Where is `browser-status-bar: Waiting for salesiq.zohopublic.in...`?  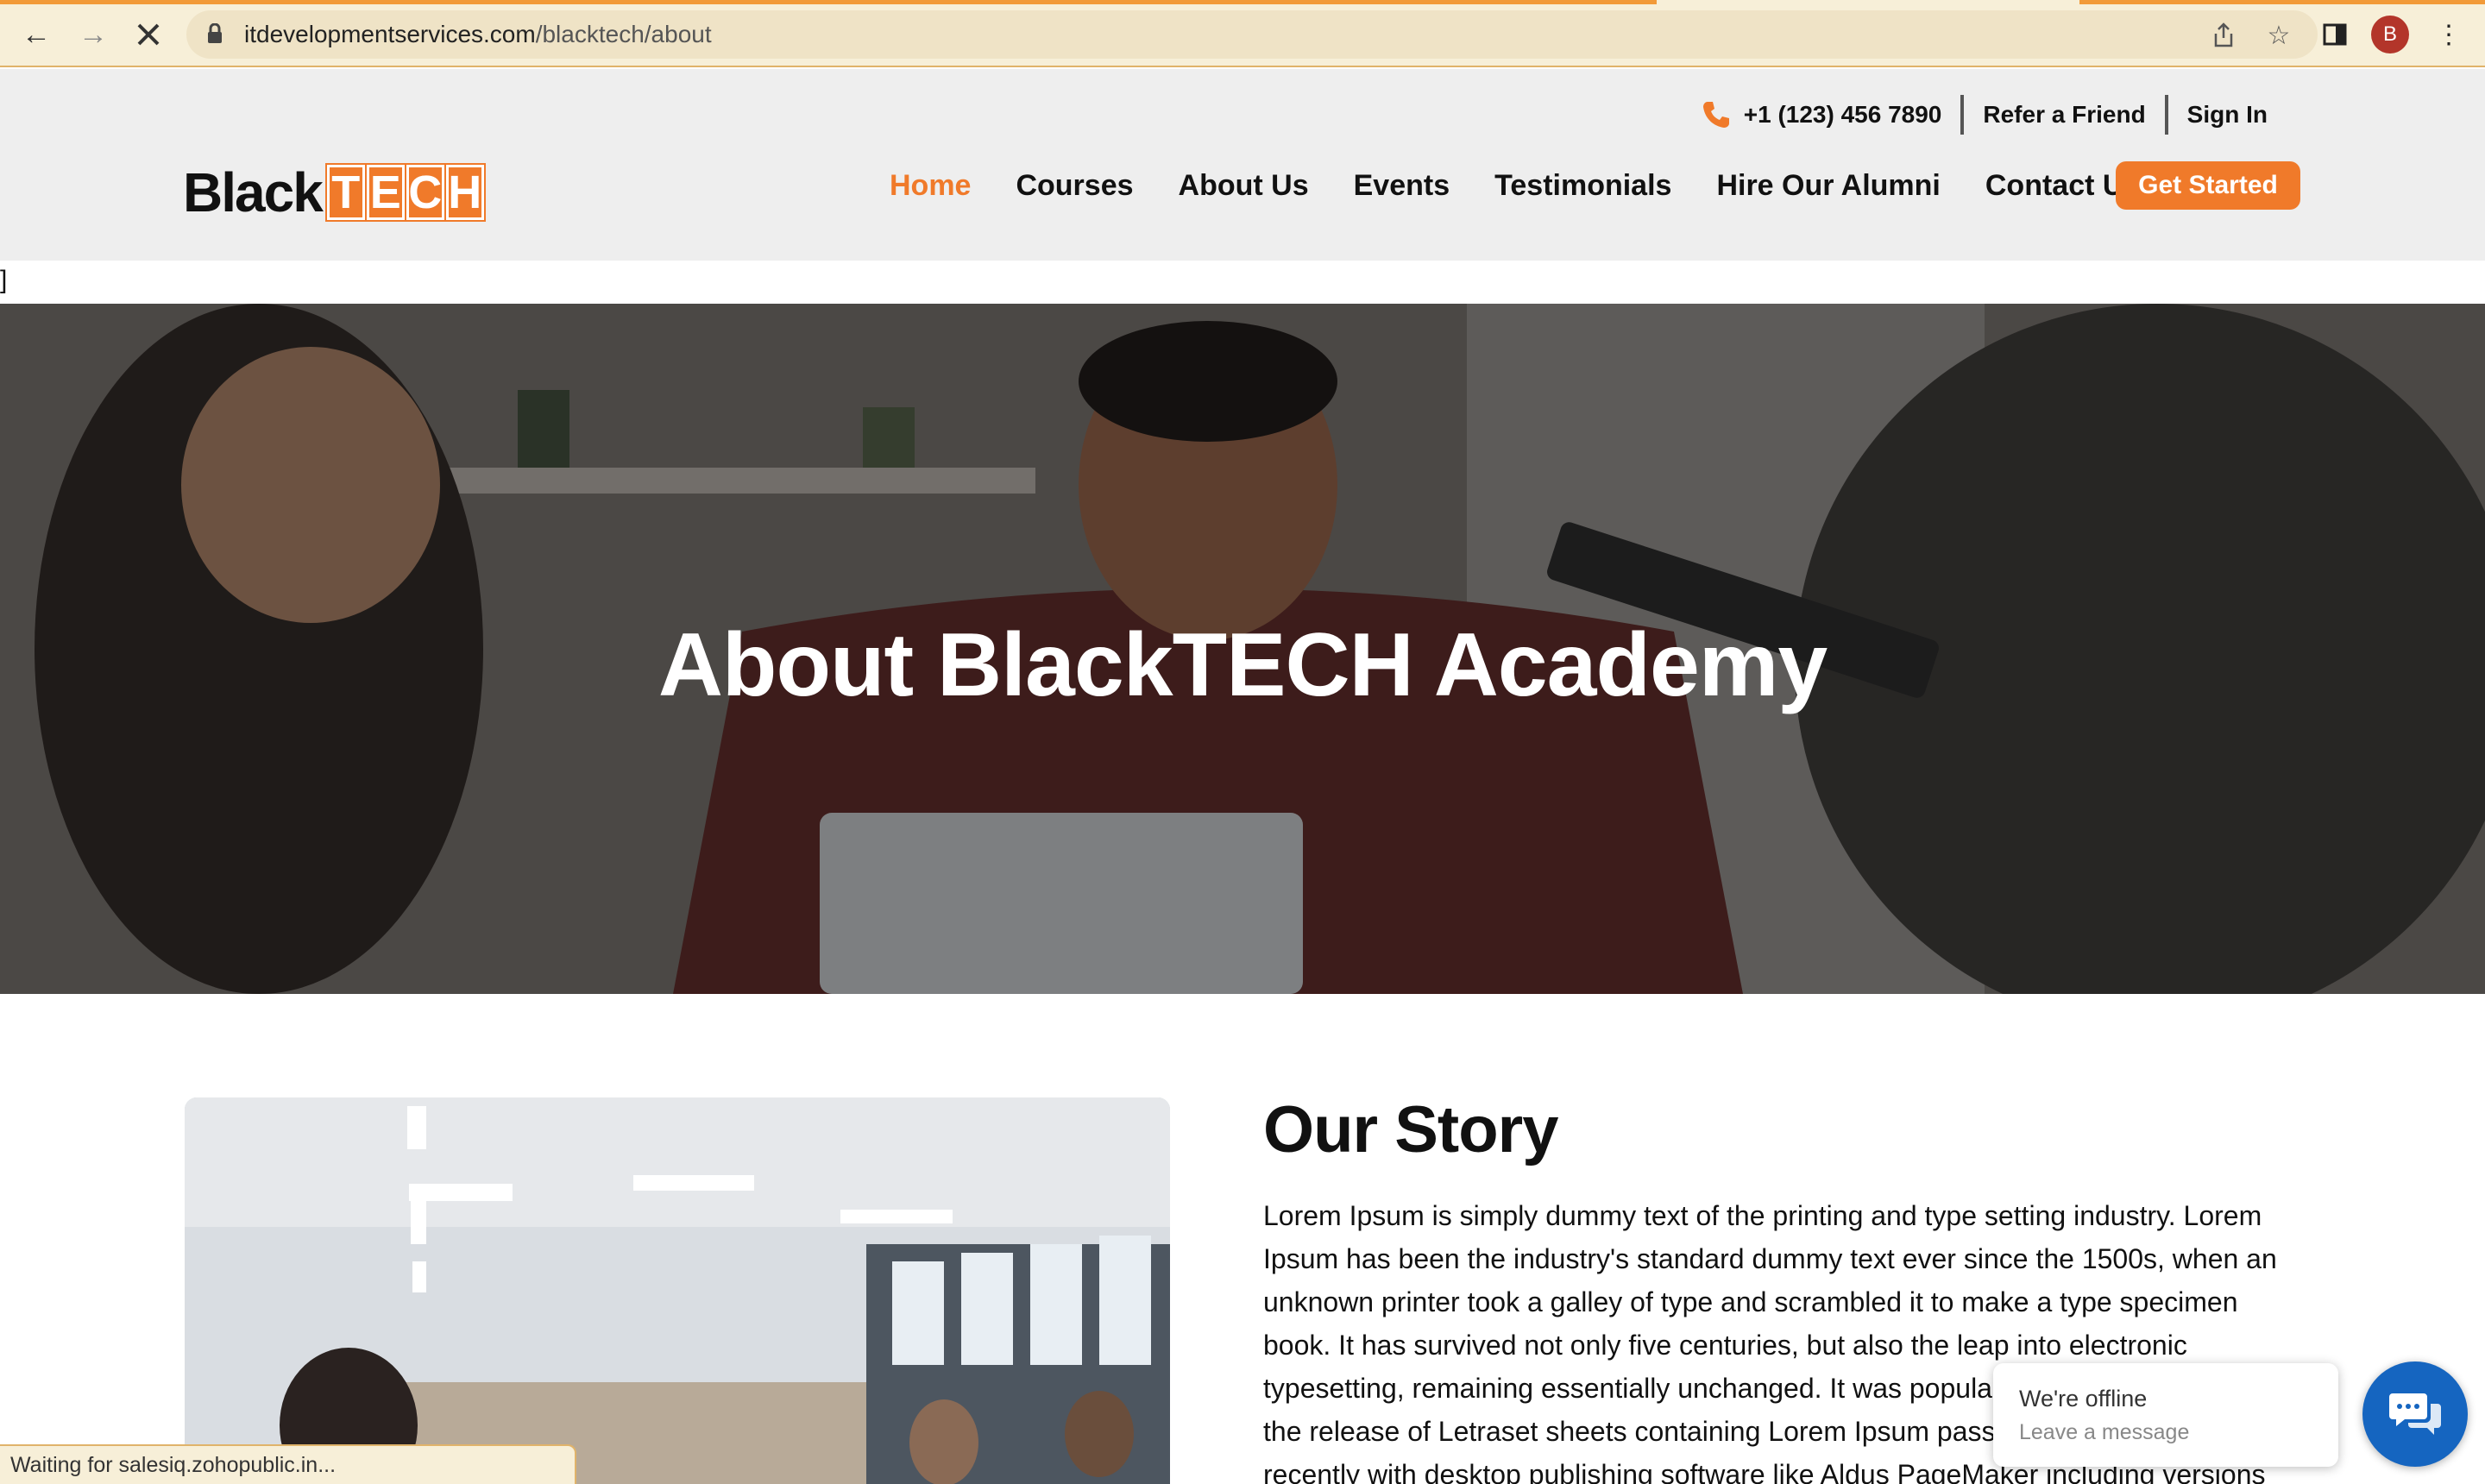 browser-status-bar: Waiting for salesiq.zohopublic.in... is located at coordinates (288, 1464).